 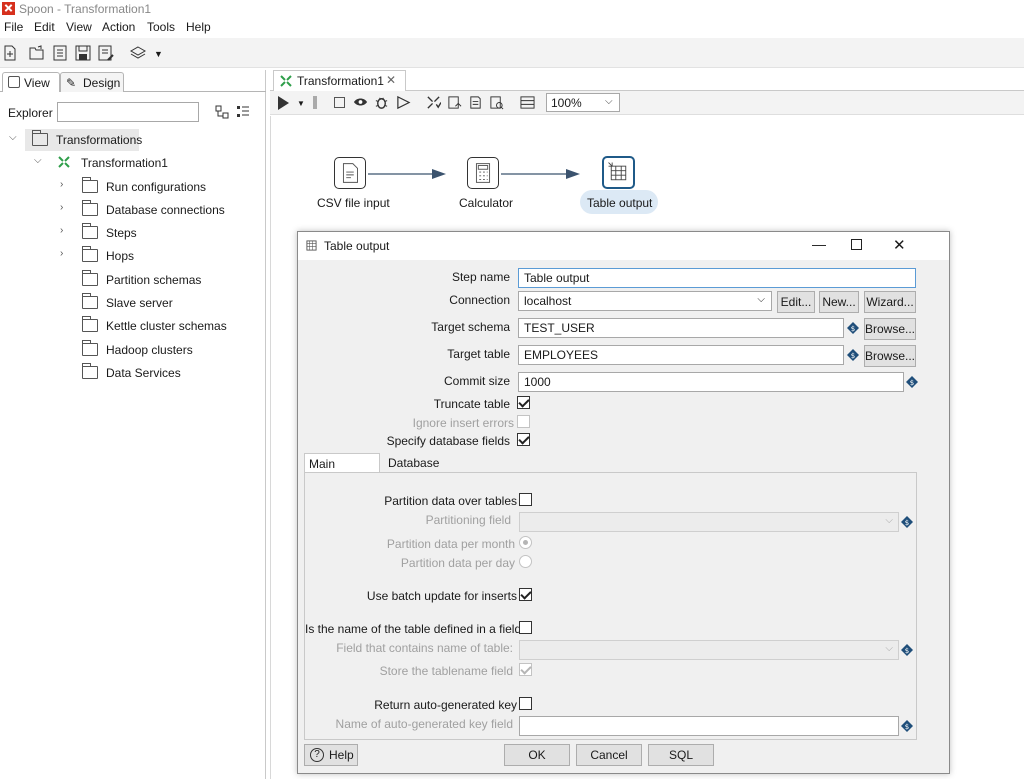 What do you see at coordinates (138, 53) in the screenshot?
I see `layers-icon` at bounding box center [138, 53].